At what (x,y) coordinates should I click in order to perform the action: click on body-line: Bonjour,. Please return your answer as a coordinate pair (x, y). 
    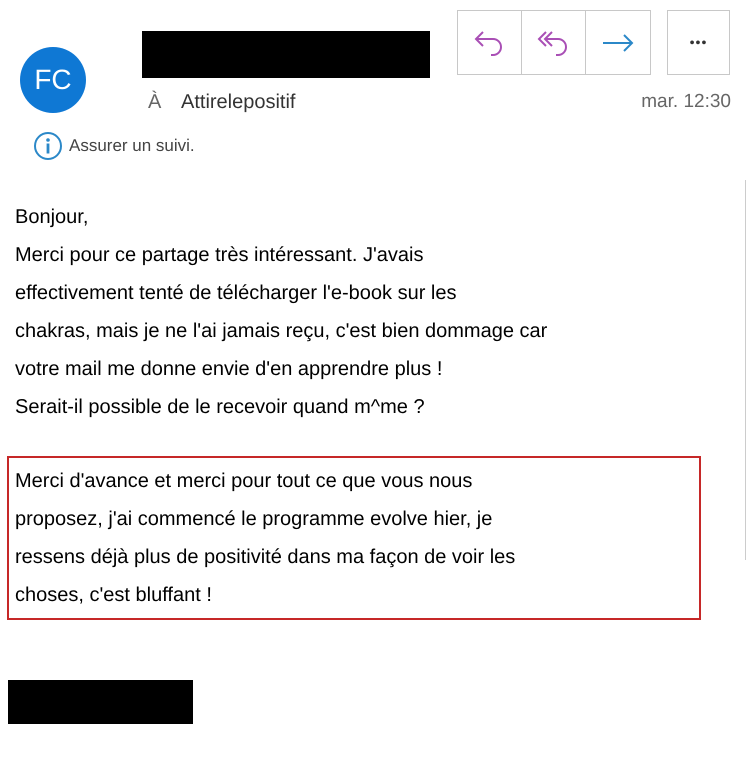
    Looking at the image, I should click on (51, 217).